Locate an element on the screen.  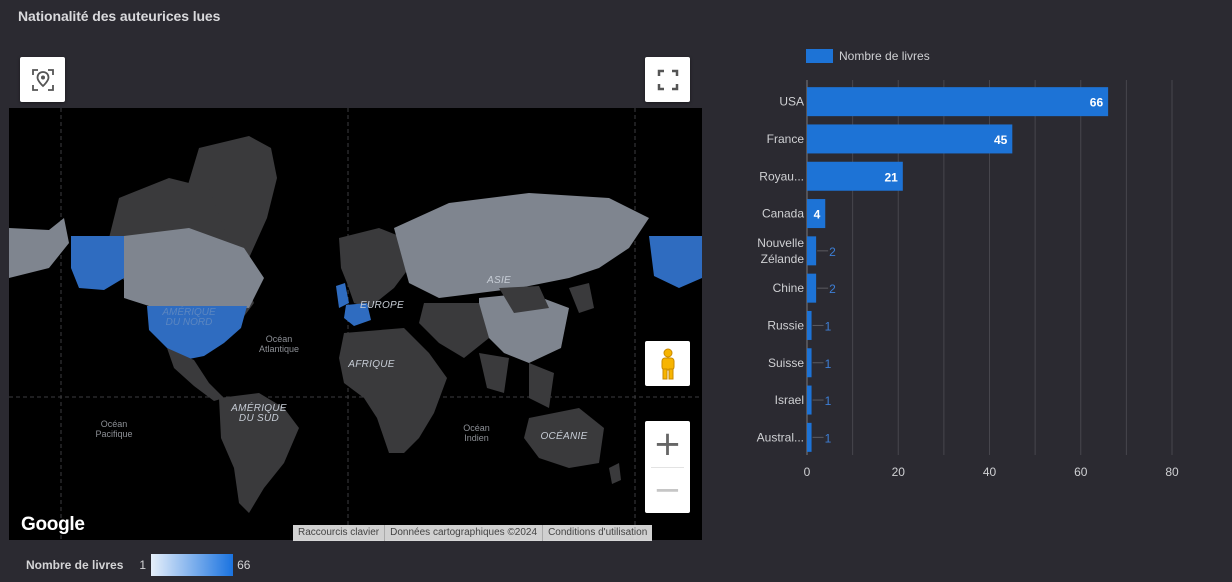
location-pin-icon is located at coordinates (42, 79).